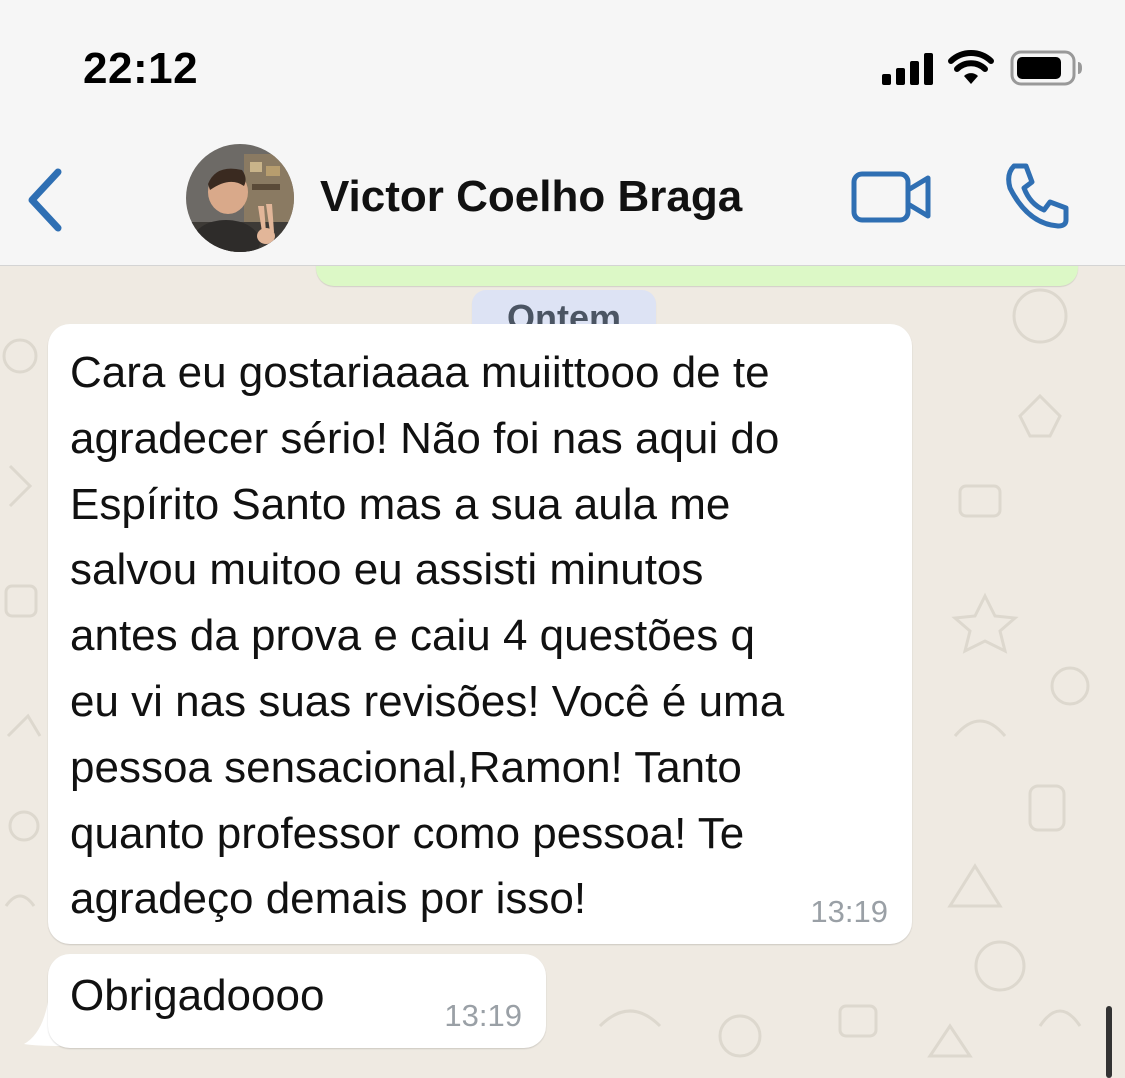  What do you see at coordinates (197, 995) in the screenshot?
I see `message-text: Obrigadoooo` at bounding box center [197, 995].